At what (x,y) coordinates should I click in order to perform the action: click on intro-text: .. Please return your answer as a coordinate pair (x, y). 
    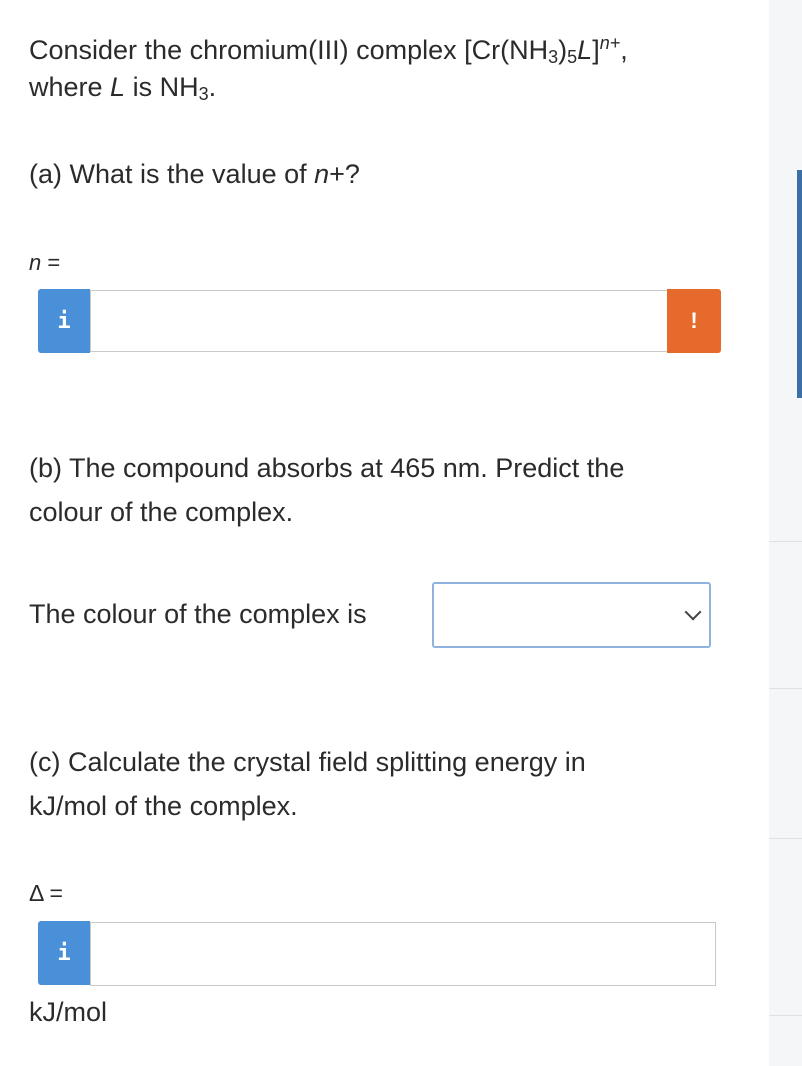
    Looking at the image, I should click on (212, 87).